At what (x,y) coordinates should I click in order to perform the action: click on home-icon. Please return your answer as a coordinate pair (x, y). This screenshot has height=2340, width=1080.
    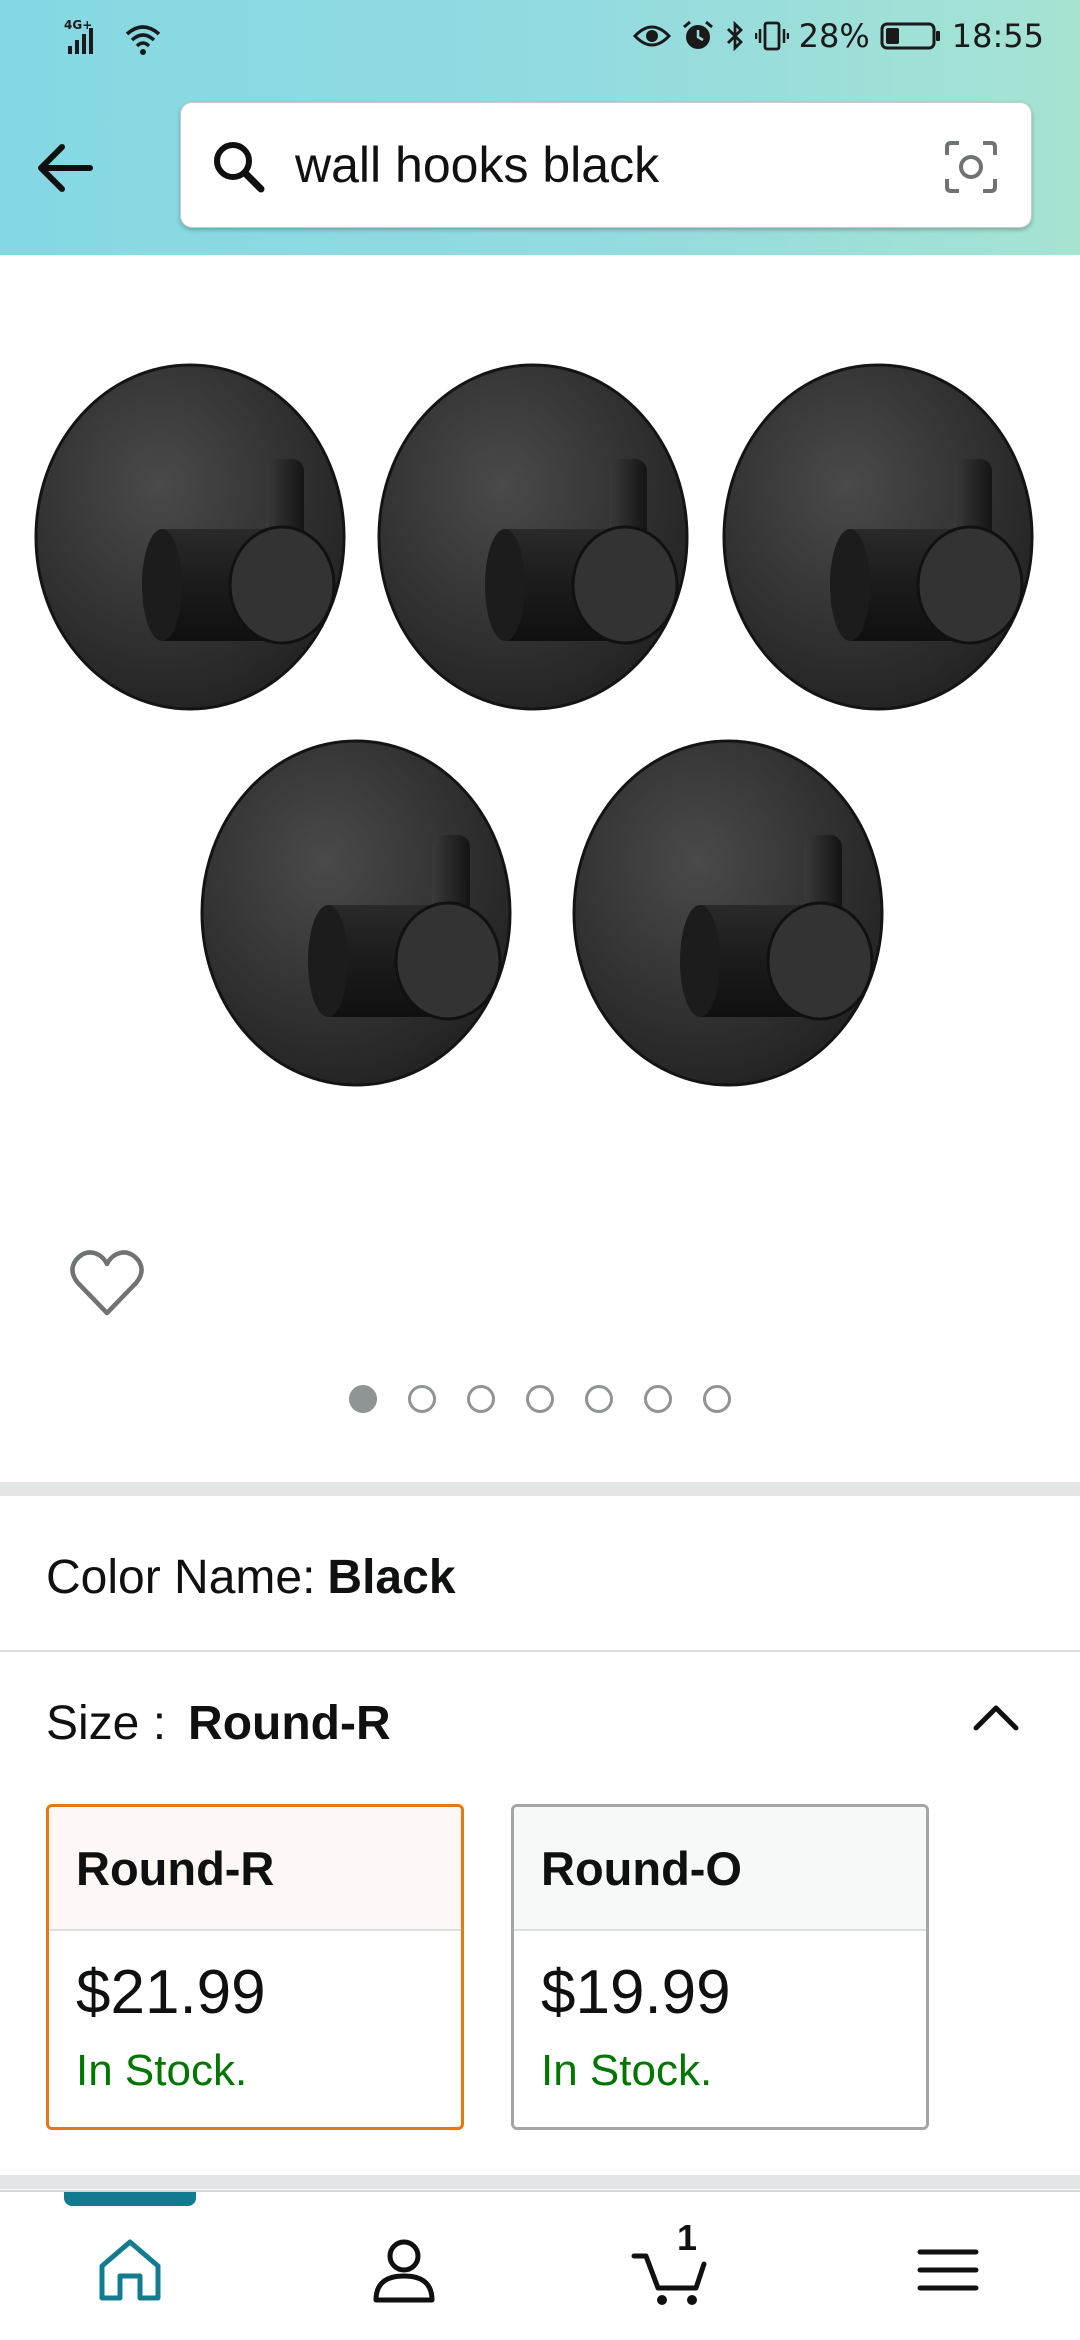
    Looking at the image, I should click on (130, 2270).